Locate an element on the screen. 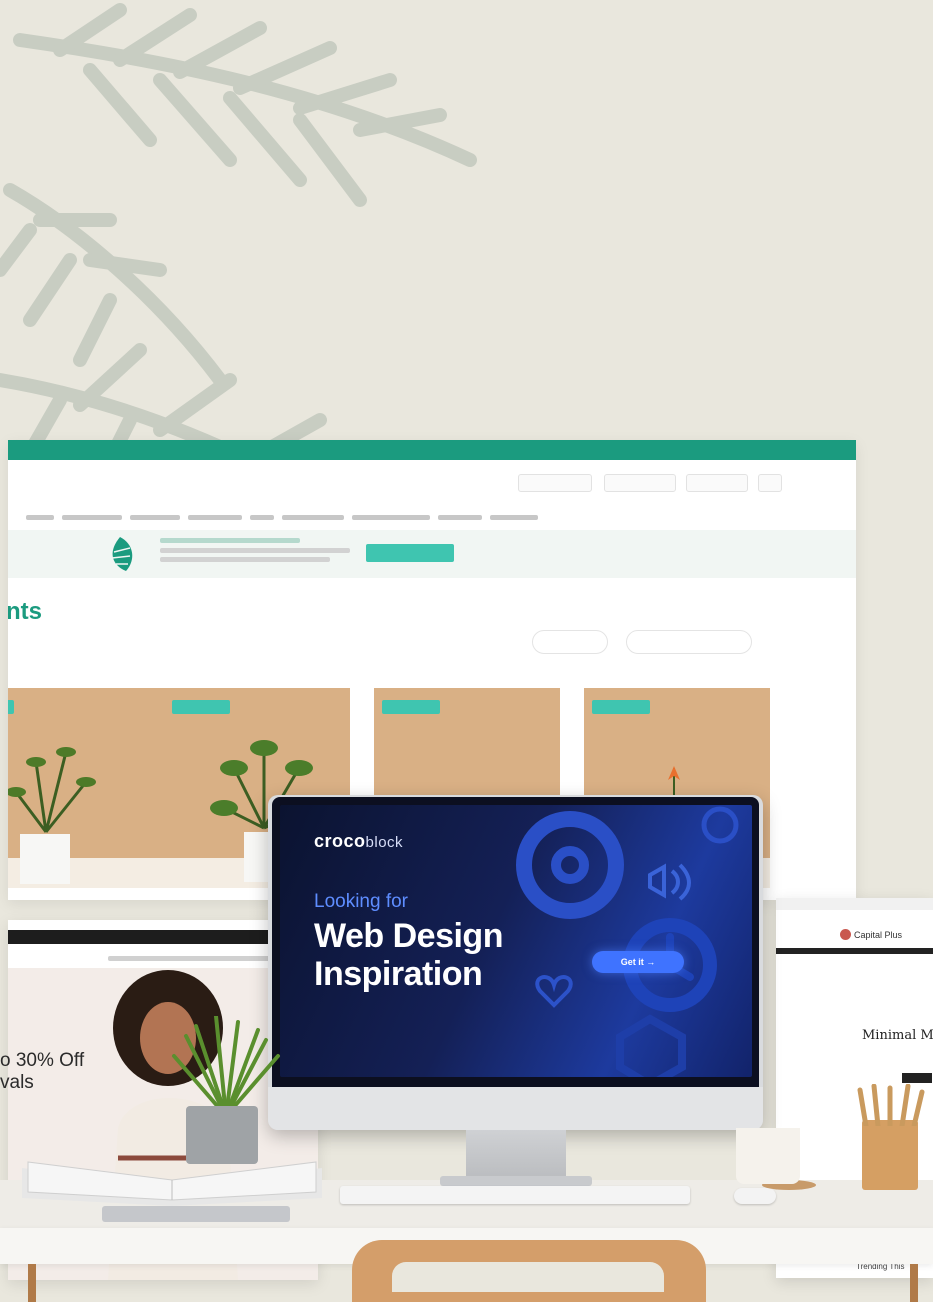  pencil-cup is located at coordinates (890, 1155).